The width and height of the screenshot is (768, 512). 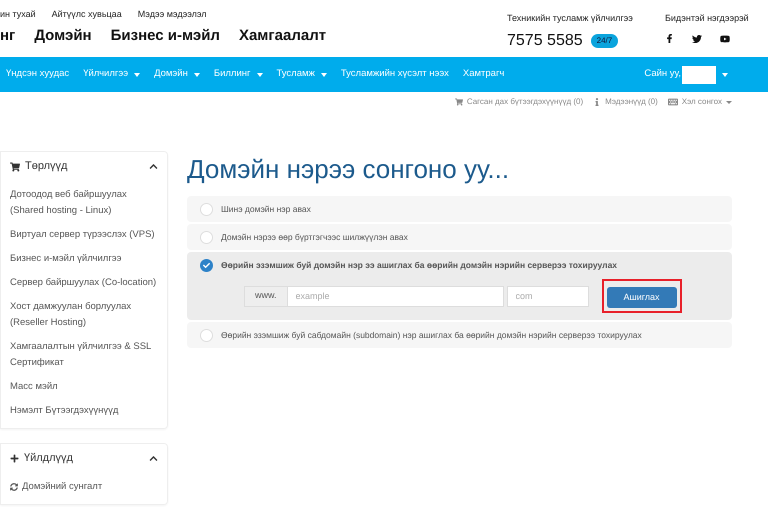 What do you see at coordinates (87, 15) in the screenshot?
I see `top-link: Айтүүлс хувьцаа` at bounding box center [87, 15].